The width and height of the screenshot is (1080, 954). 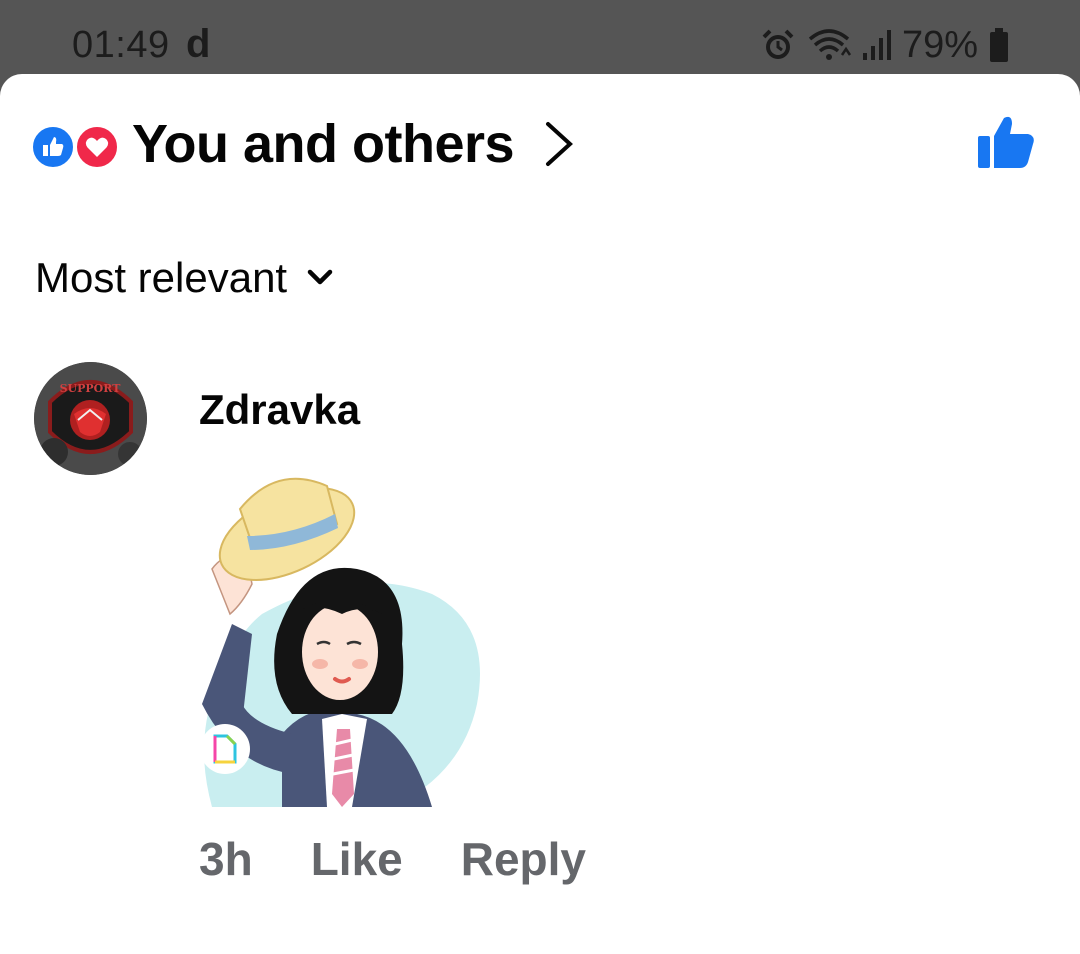 I want to click on avatar: SUPPORT, so click(x=90, y=418).